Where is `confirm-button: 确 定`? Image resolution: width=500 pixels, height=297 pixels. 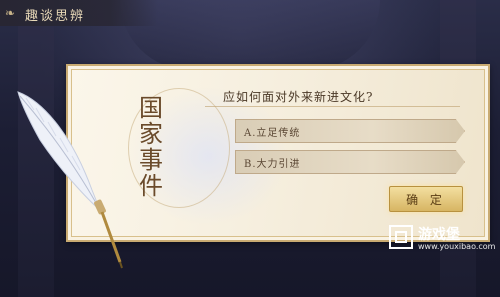 confirm-button: 确 定 is located at coordinates (426, 199).